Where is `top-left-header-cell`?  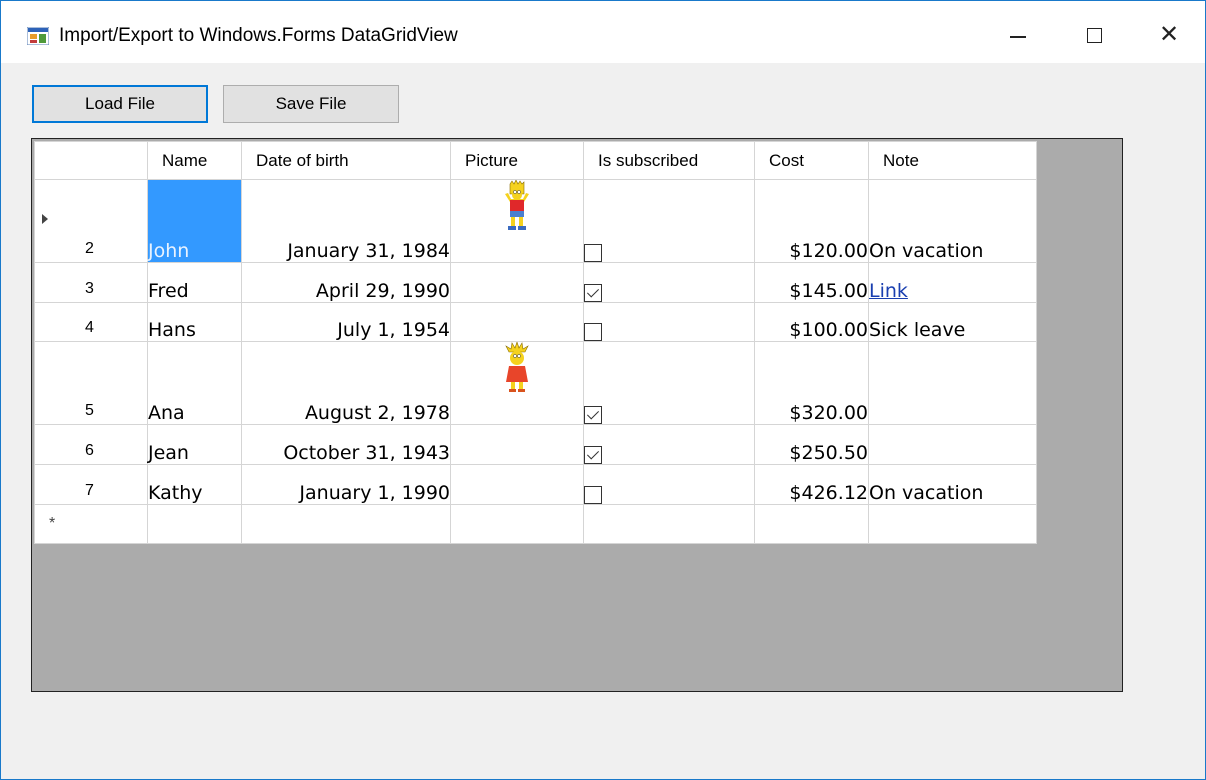 top-left-header-cell is located at coordinates (91, 160).